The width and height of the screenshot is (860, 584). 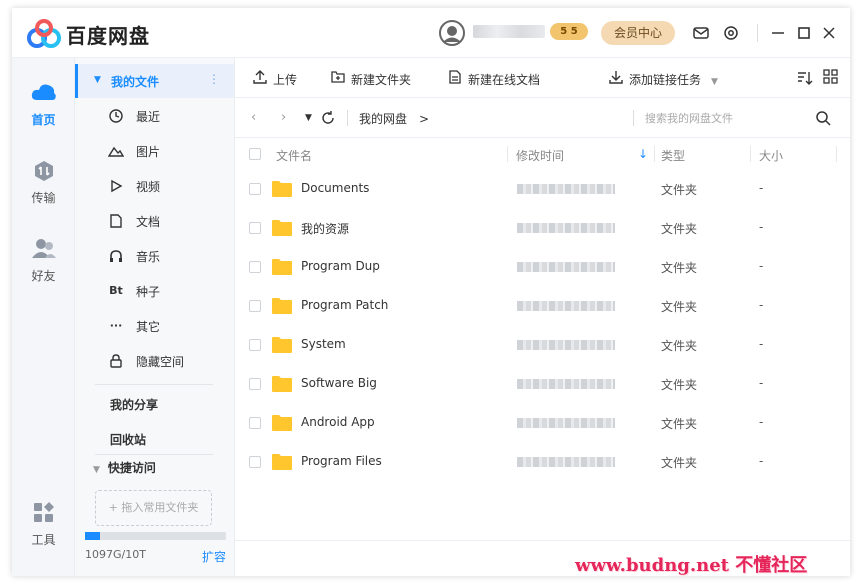 I want to click on username-blurred, so click(x=509, y=31).